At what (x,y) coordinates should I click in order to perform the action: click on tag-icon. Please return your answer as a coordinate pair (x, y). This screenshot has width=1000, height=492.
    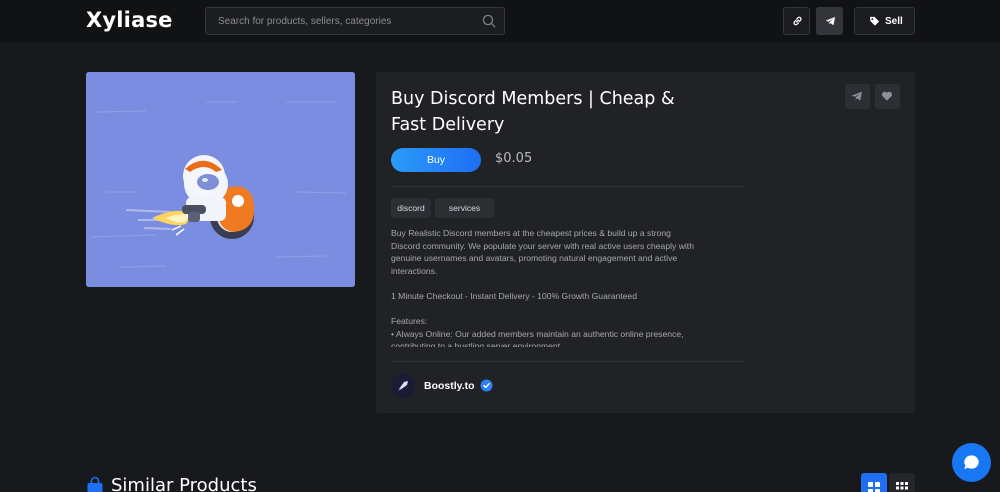
    Looking at the image, I should click on (874, 21).